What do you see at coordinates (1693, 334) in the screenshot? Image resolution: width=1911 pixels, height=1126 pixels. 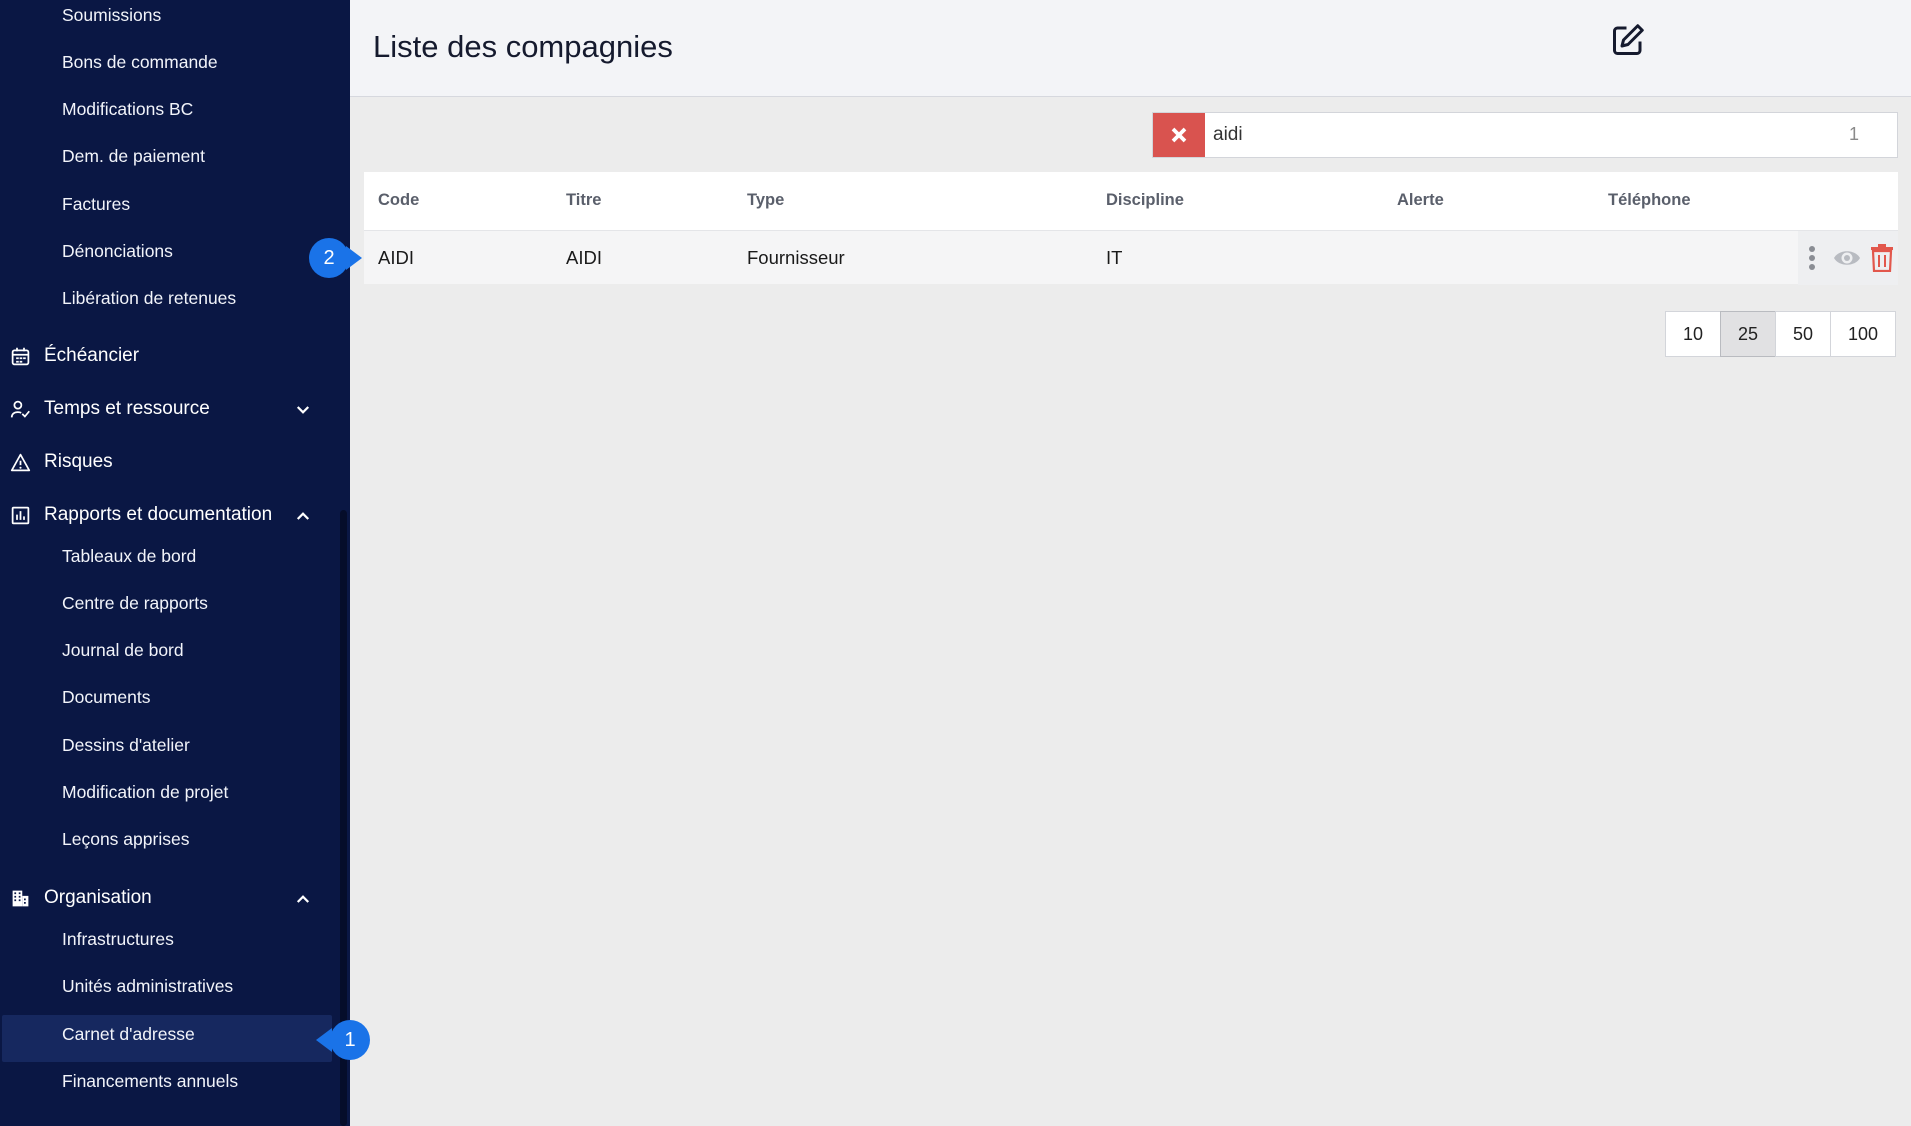 I see `page-size-10: 10` at bounding box center [1693, 334].